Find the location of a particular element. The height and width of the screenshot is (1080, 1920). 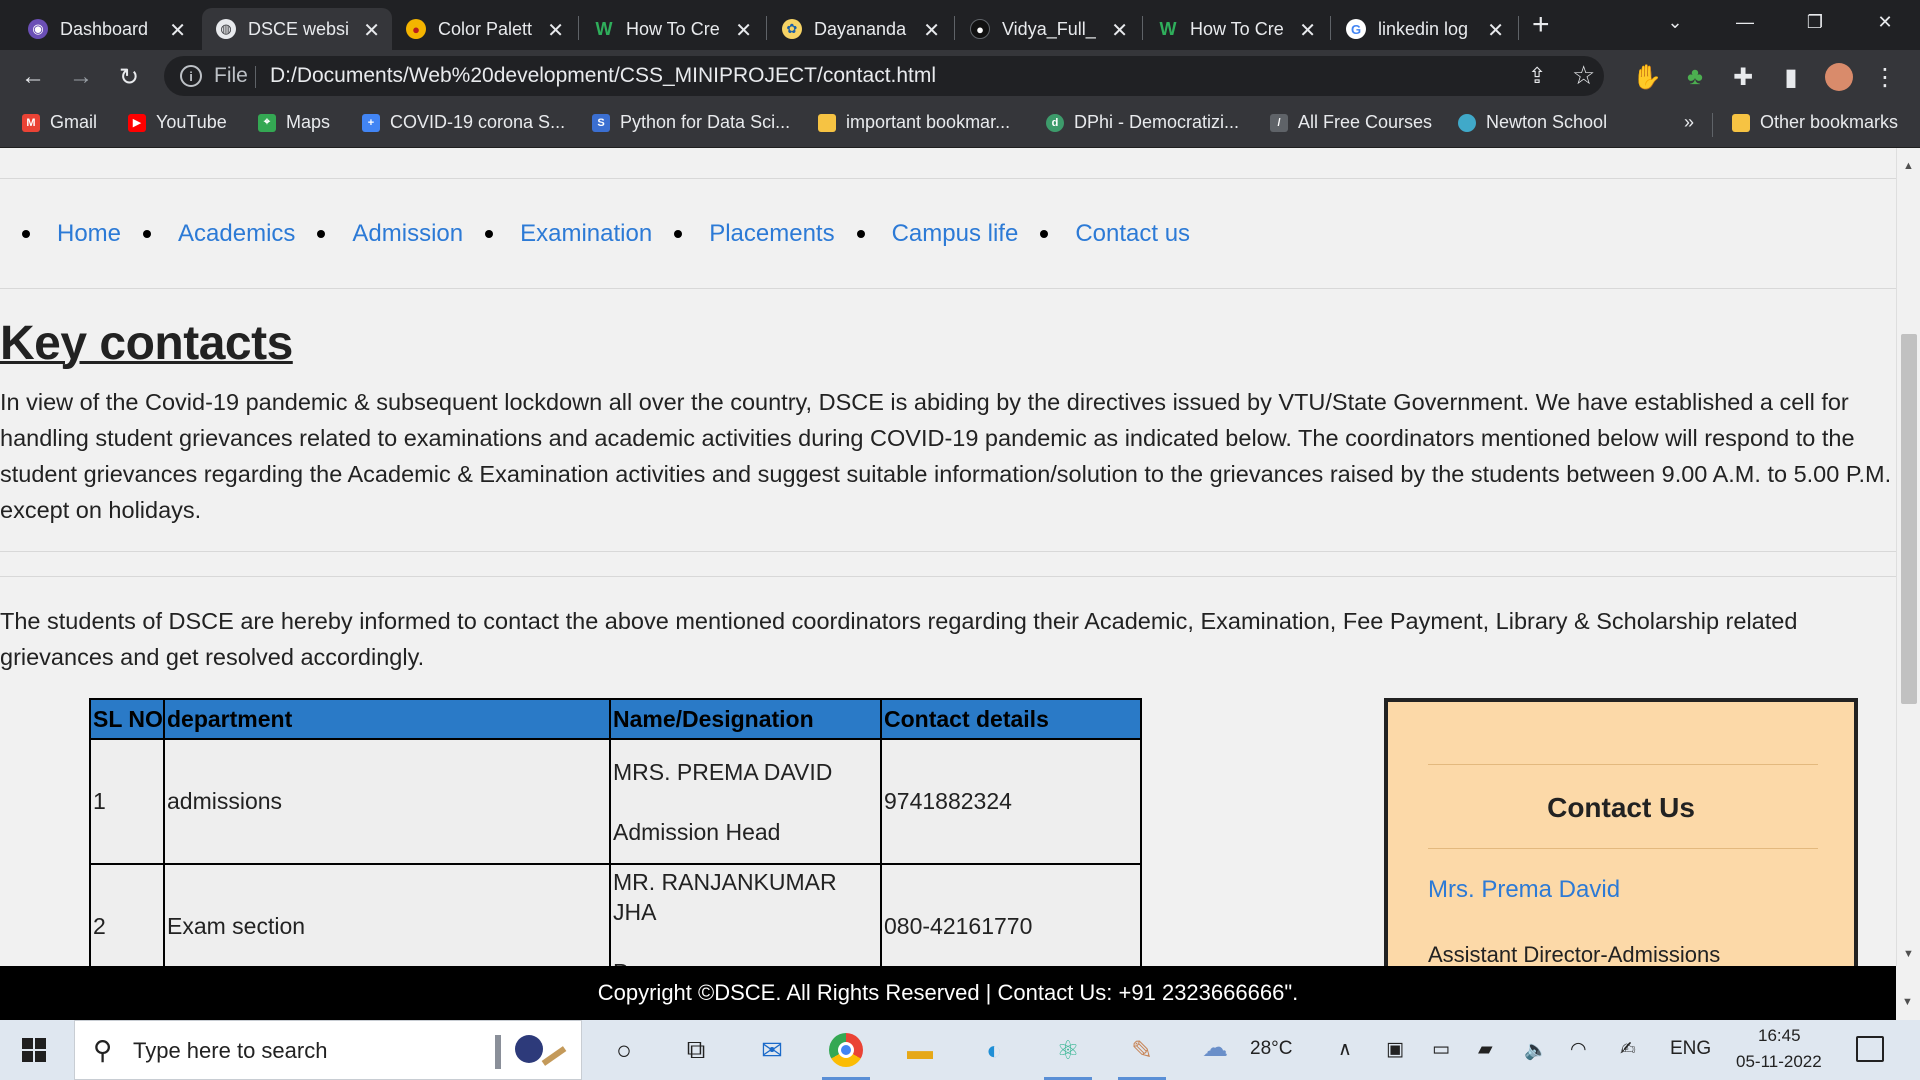

tab-linkedin-login: G linkedin log ✕ is located at coordinates (1424, 29).